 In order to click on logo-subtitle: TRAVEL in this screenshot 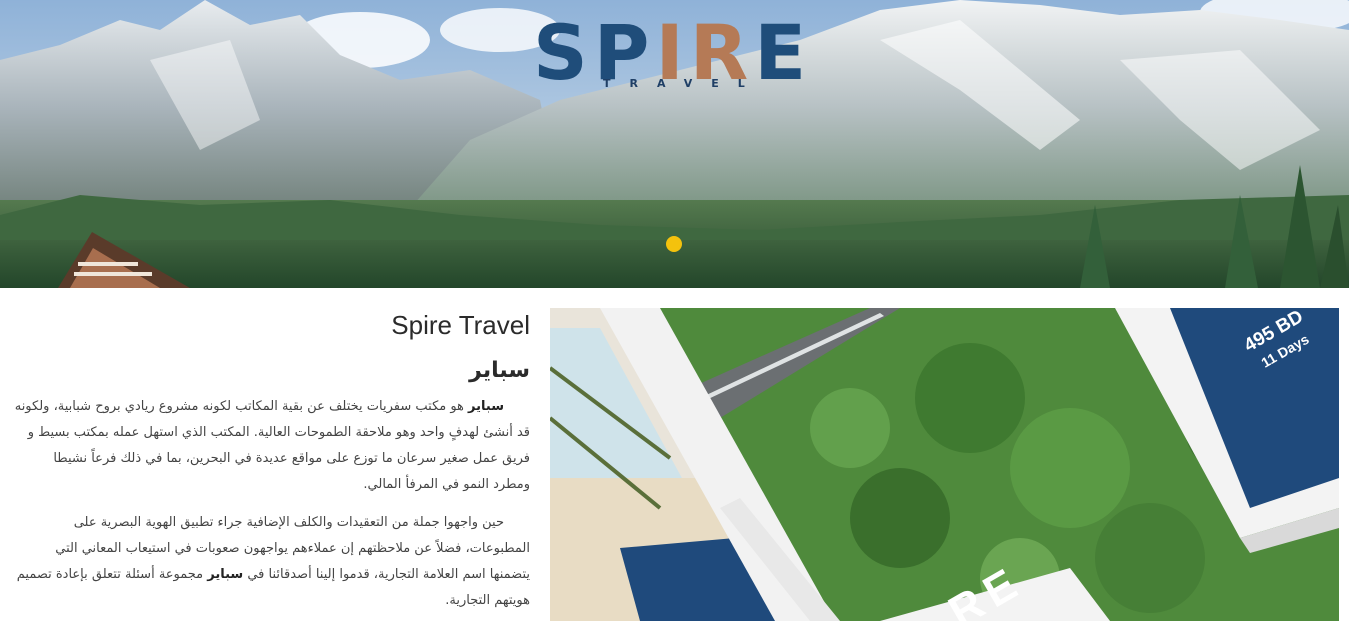, I will do `click(683, 83)`.